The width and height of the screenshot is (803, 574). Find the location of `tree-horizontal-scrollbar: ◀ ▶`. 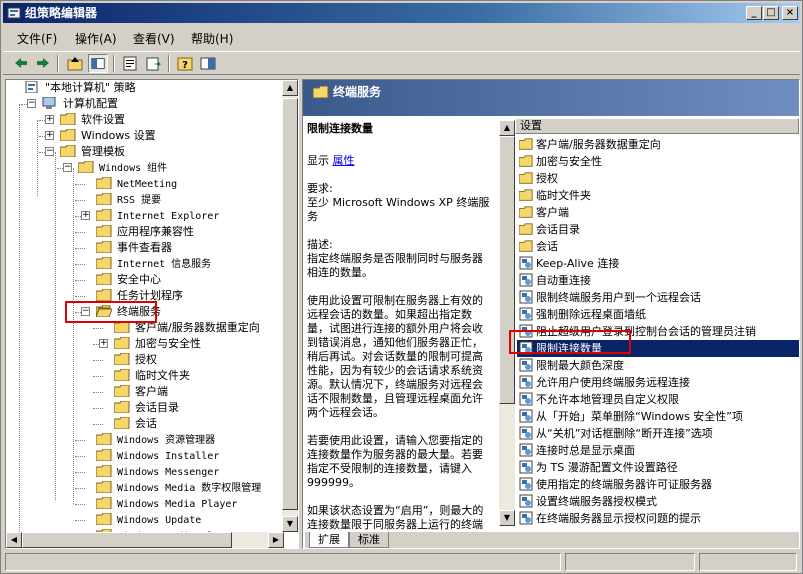

tree-horizontal-scrollbar: ◀ ▶ is located at coordinates (145, 540).